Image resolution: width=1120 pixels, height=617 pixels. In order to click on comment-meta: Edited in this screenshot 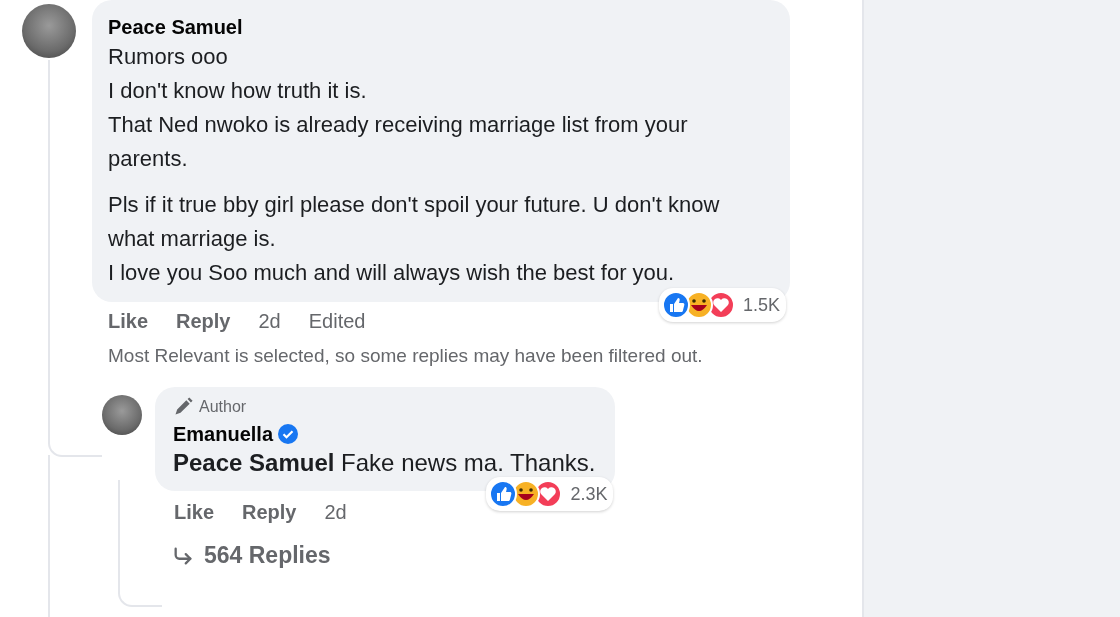, I will do `click(337, 321)`.